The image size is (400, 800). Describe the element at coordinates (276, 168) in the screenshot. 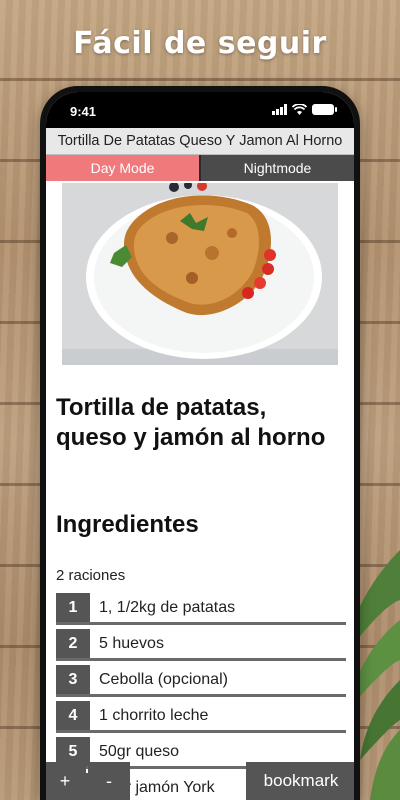

I see `night-mode-button: Nightmode` at that location.